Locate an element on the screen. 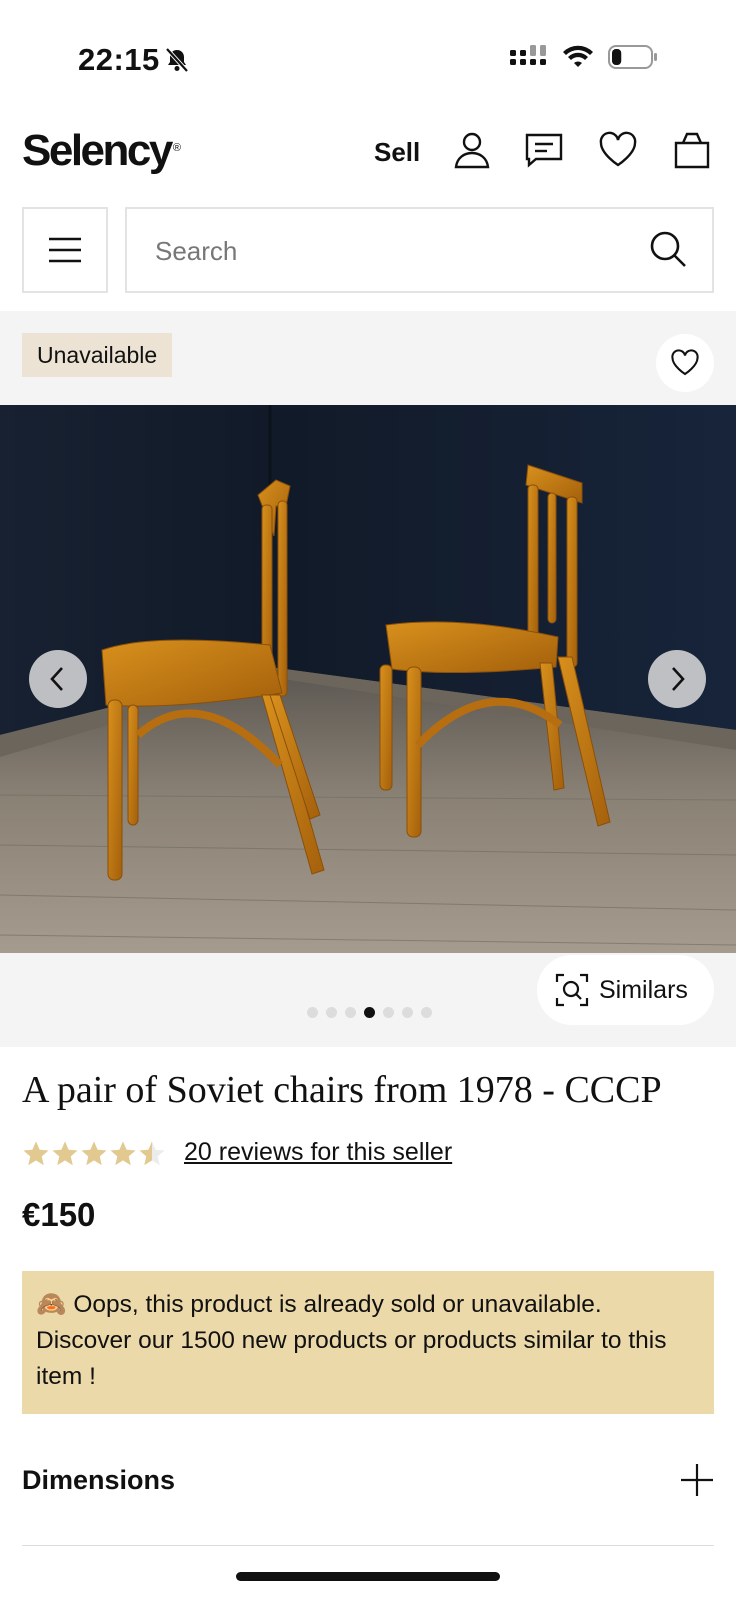 This screenshot has height=1600, width=736. dimensions-label: Dimensions is located at coordinates (99, 1479).